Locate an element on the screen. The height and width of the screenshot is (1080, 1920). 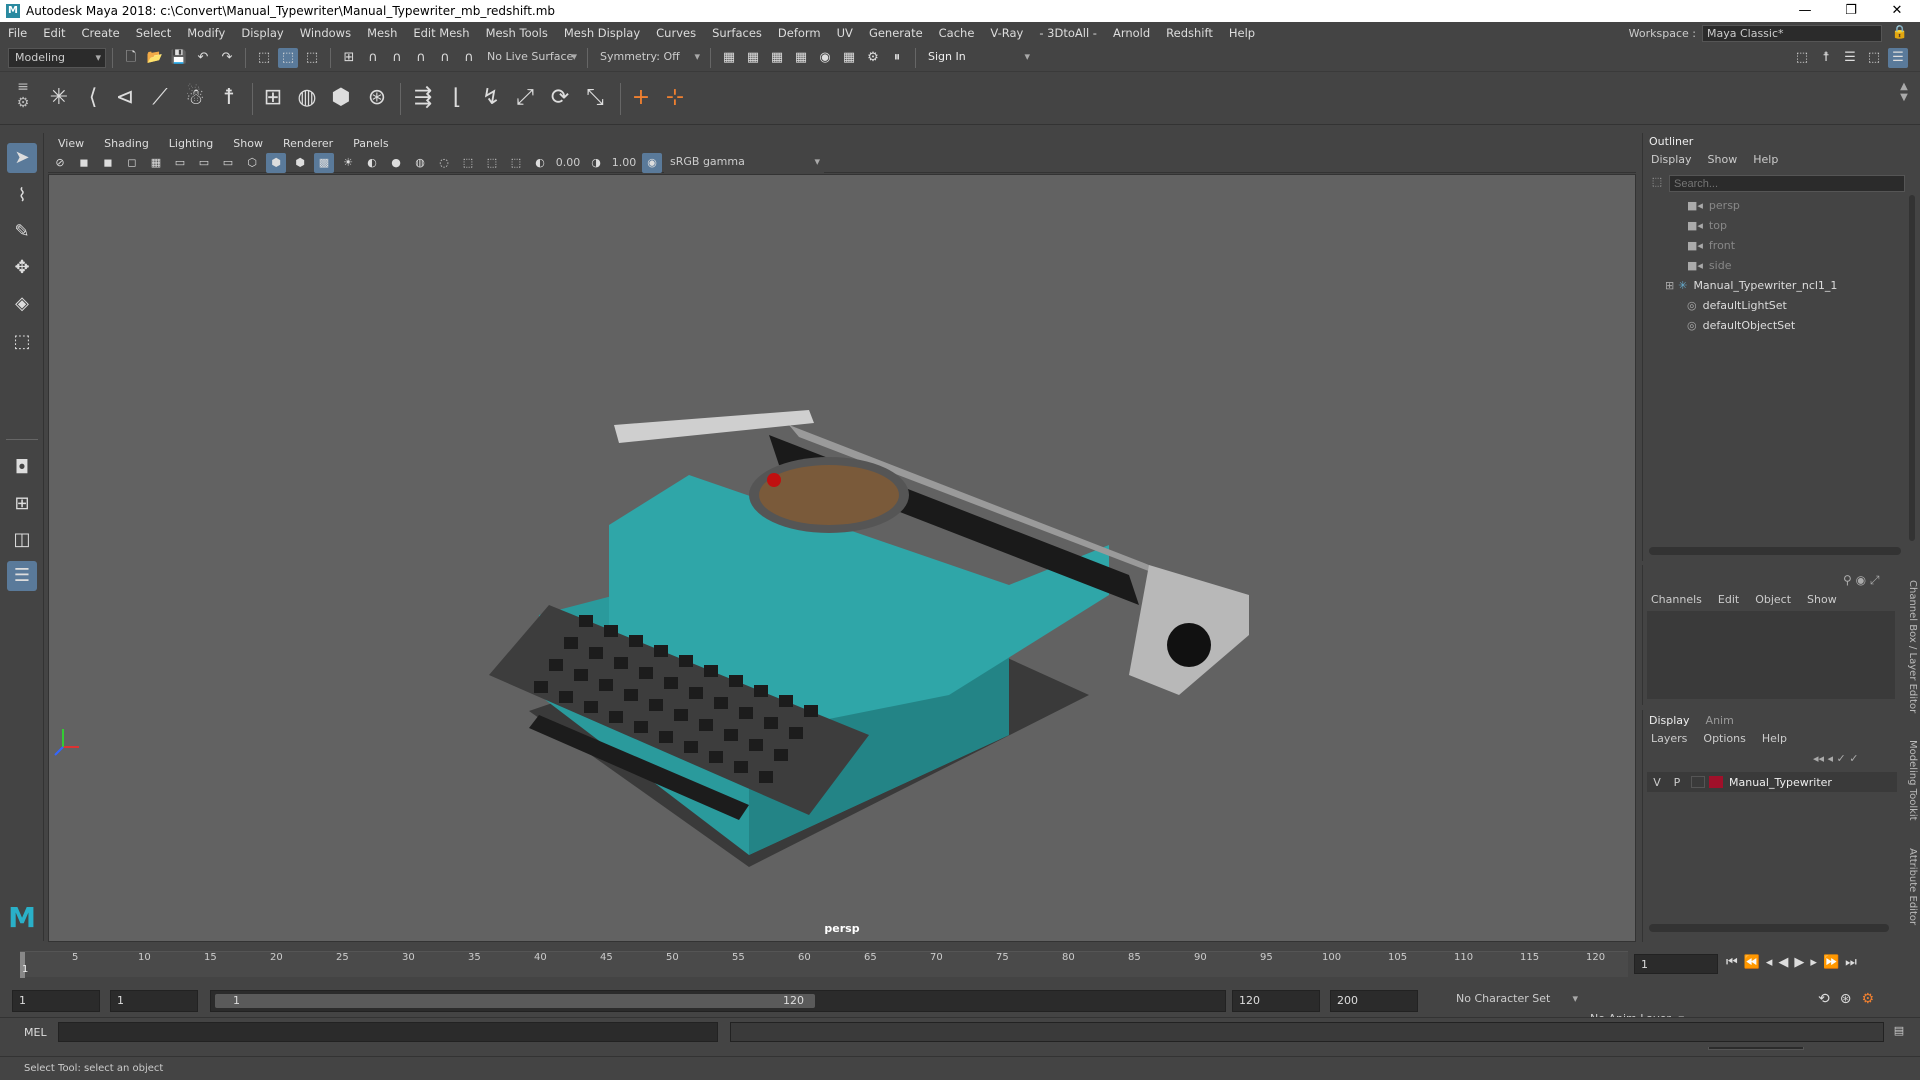
channels-menu-show: Show is located at coordinates (1822, 599).